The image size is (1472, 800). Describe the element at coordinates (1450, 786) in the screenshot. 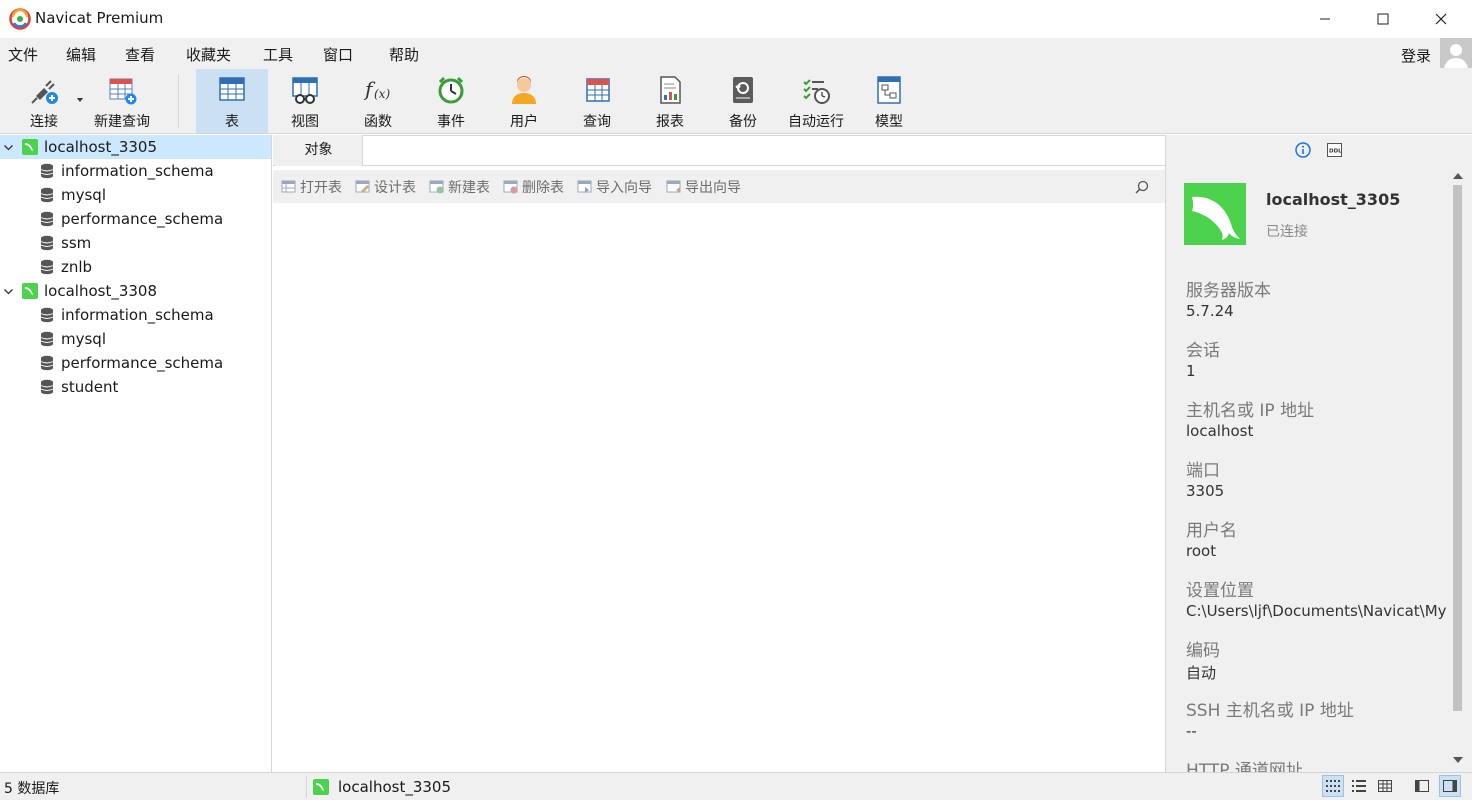

I see `toggle-right-pane-button` at that location.